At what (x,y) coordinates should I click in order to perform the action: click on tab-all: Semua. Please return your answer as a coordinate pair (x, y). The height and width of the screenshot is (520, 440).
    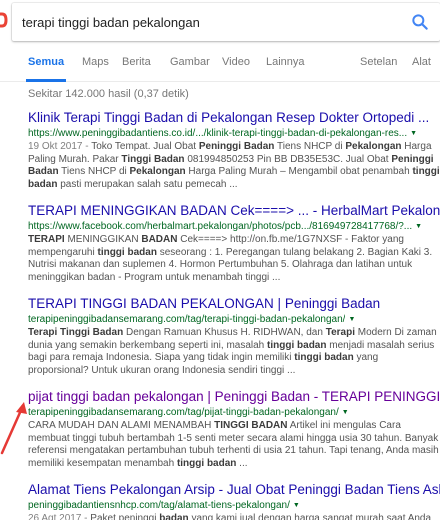
    Looking at the image, I should click on (46, 62).